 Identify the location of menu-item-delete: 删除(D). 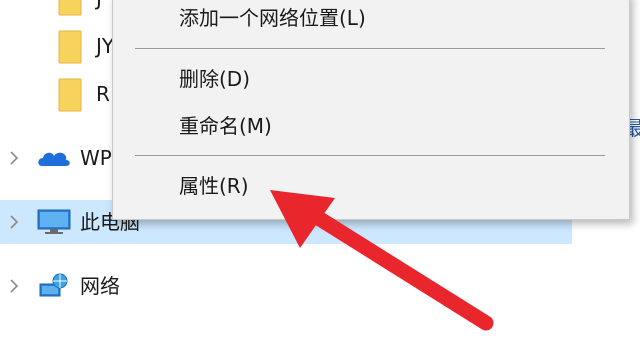
(214, 79).